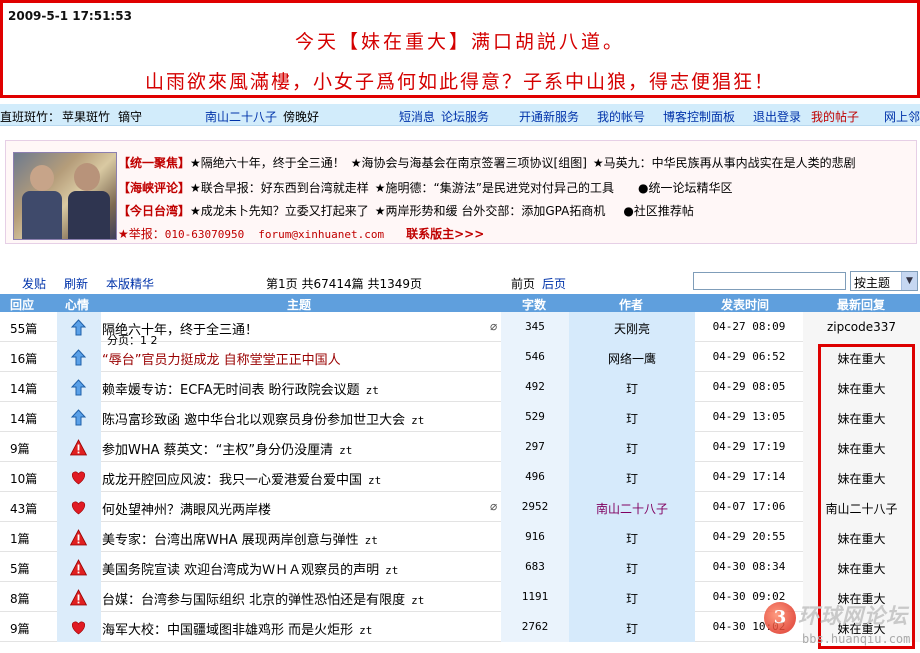 The height and width of the screenshot is (653, 920). Describe the element at coordinates (344, 284) in the screenshot. I see `page-info: 第1页 共67414篇 共1349页` at that location.